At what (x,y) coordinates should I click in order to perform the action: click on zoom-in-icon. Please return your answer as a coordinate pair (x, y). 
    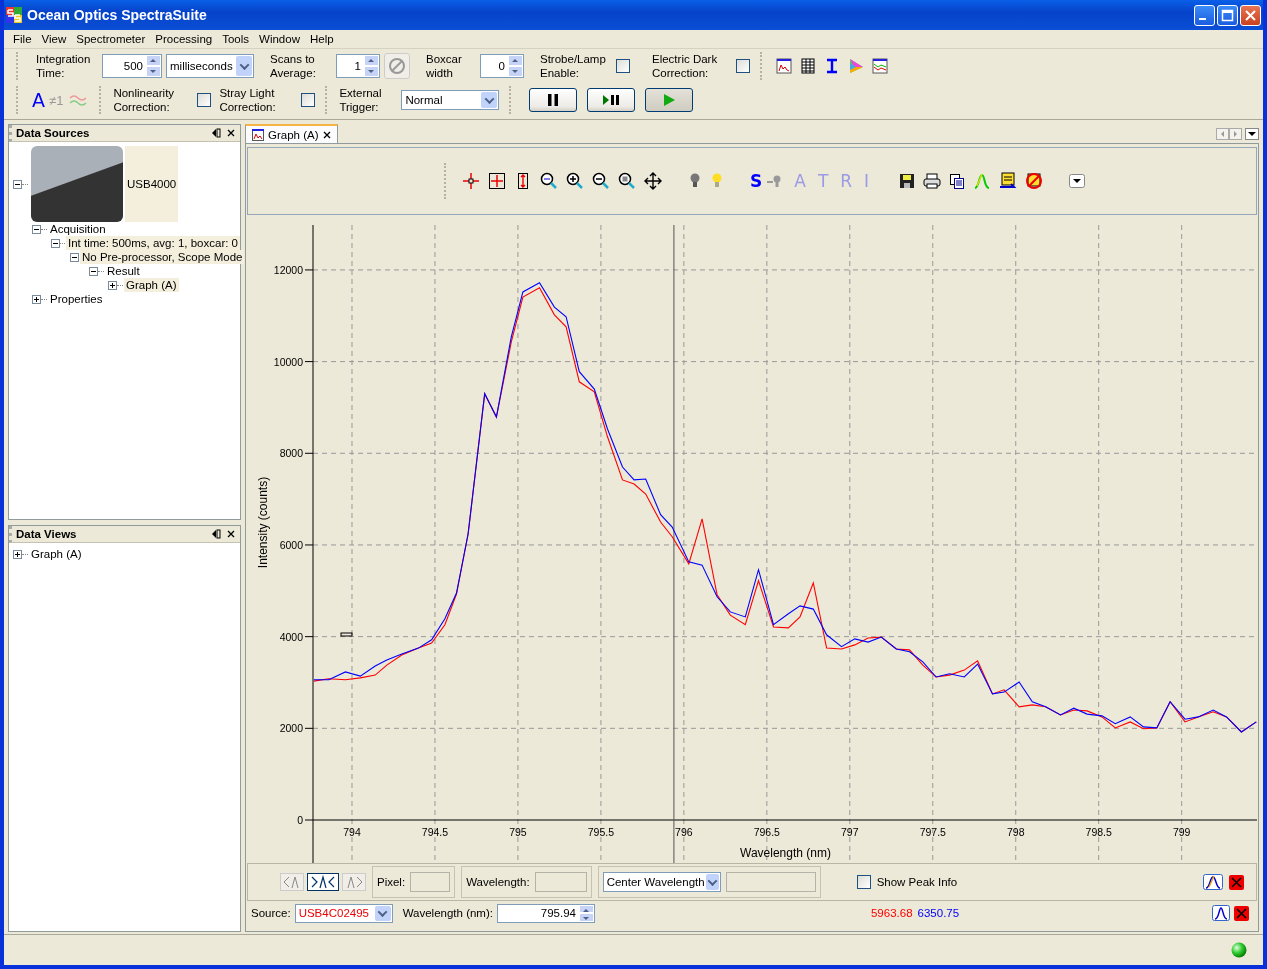
    Looking at the image, I should click on (575, 181).